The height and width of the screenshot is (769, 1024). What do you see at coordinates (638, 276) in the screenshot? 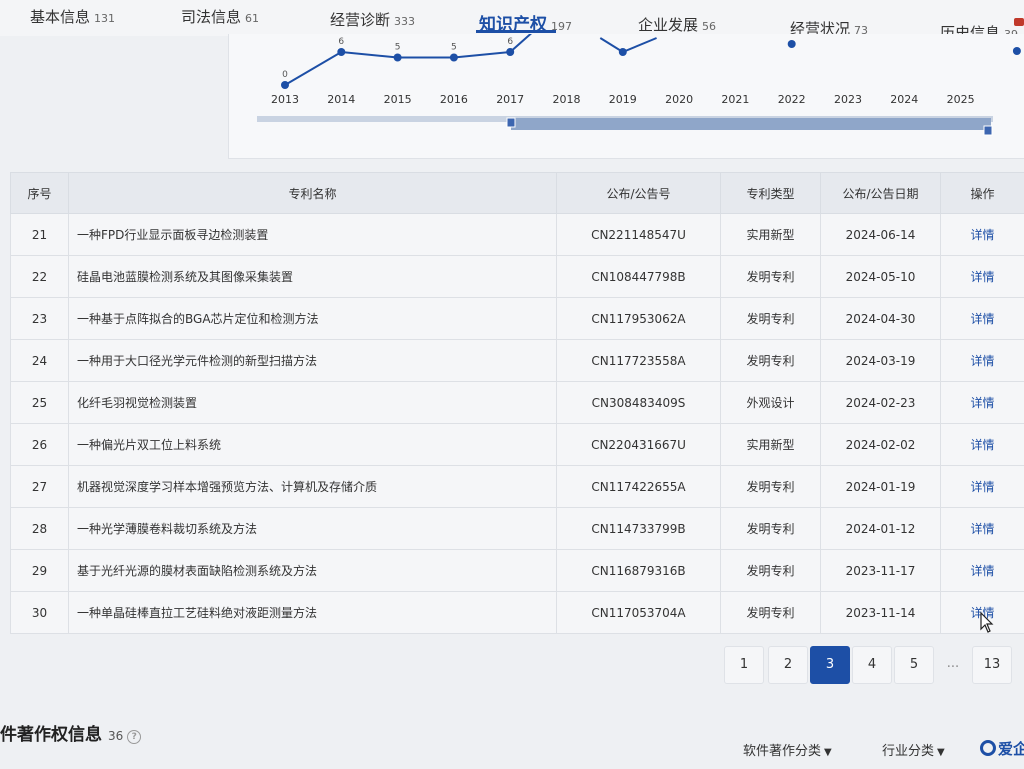
I see `table-cell: CN108447798B` at bounding box center [638, 276].